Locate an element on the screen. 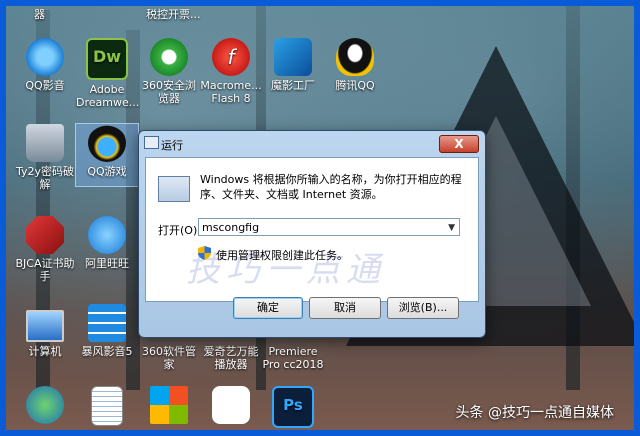 The width and height of the screenshot is (640, 436). lock-icon is located at coordinates (45, 143).